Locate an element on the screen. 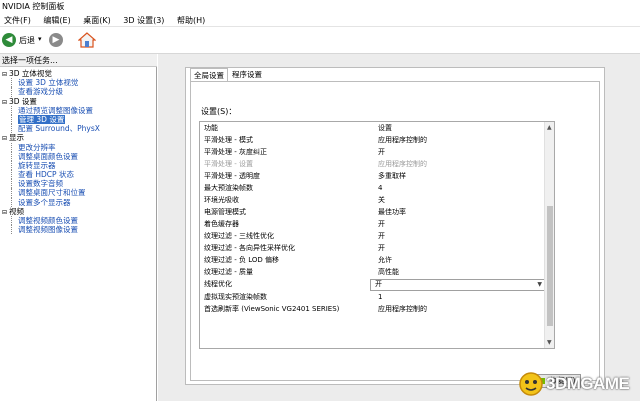 This screenshot has width=640, height=401. back-arrow-icon: ◀ is located at coordinates (9, 40).